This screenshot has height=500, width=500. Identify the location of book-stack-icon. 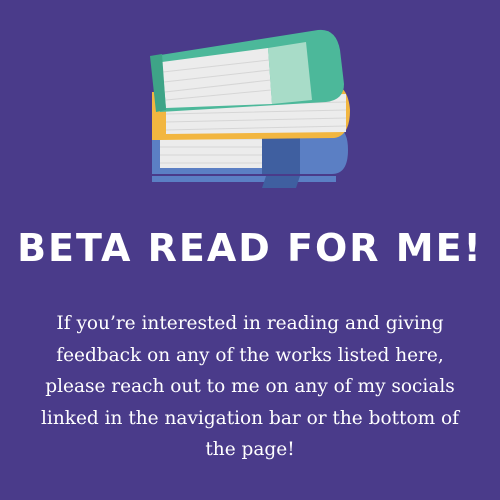
(250, 108).